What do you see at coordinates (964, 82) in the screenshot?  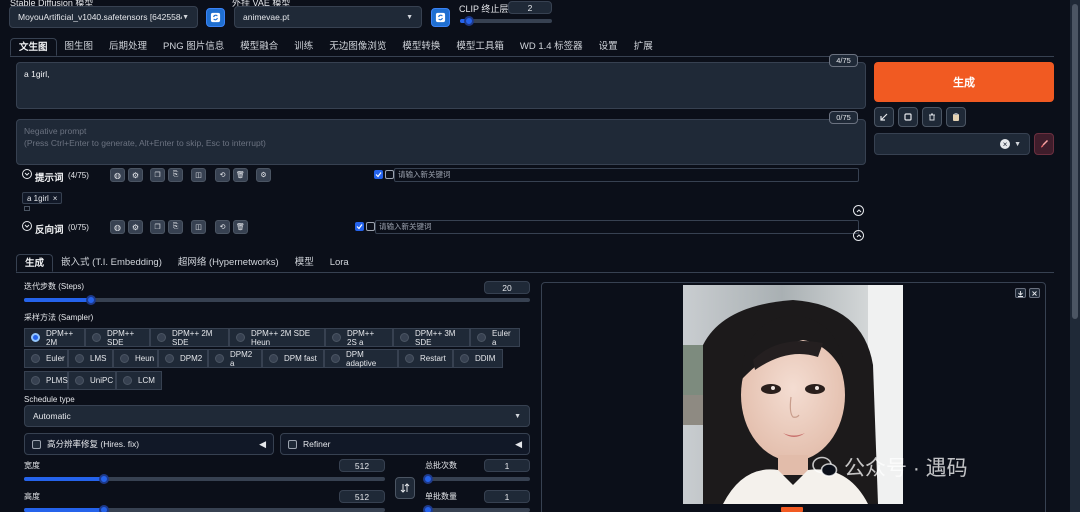 I see `generate-button: 生成` at bounding box center [964, 82].